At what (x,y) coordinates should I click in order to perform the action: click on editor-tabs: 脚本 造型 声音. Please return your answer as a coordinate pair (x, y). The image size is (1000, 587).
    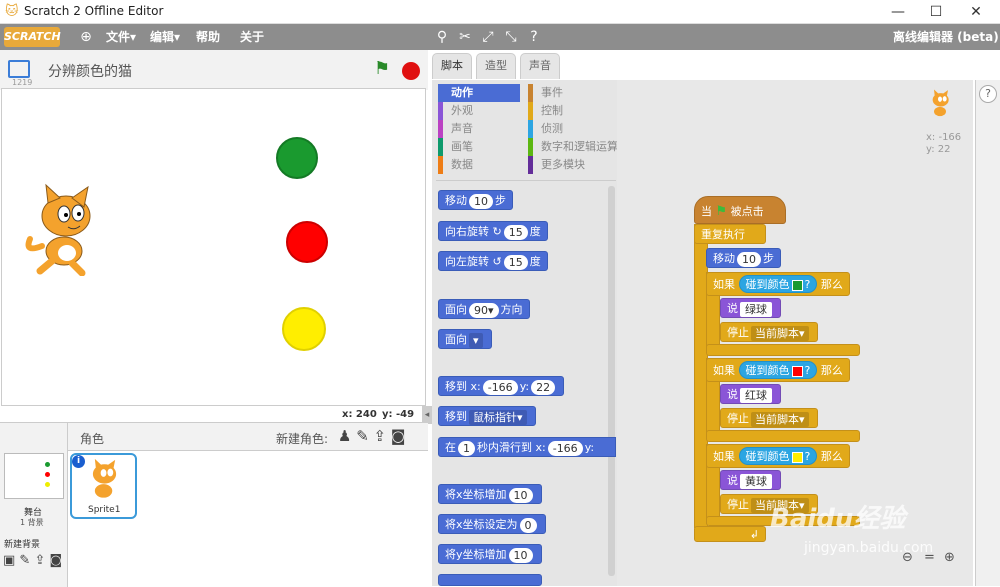
    Looking at the image, I should click on (702, 66).